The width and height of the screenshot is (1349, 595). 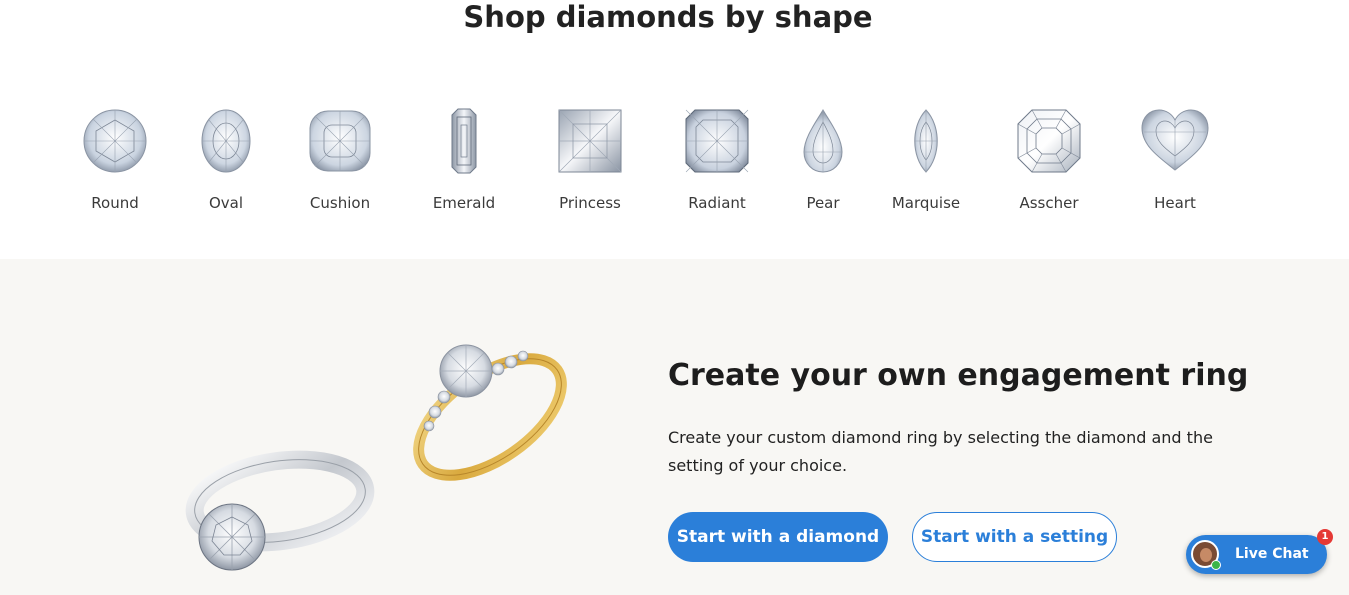 I want to click on shape-label: Heart, so click(x=1175, y=203).